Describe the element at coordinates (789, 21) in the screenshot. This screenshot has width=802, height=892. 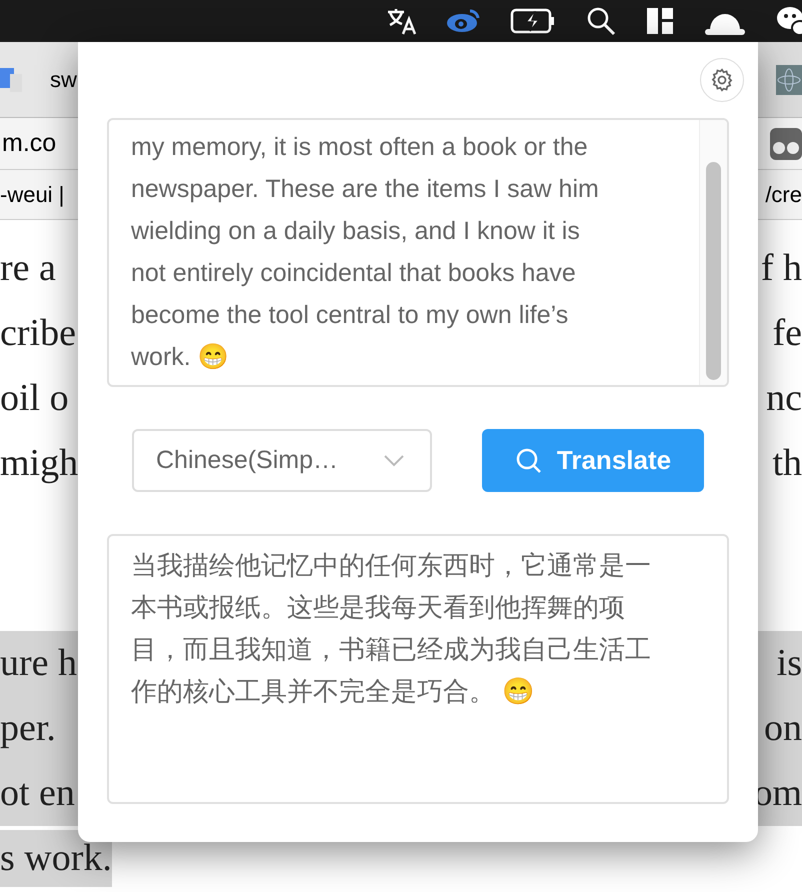
I see `chat-icon` at that location.